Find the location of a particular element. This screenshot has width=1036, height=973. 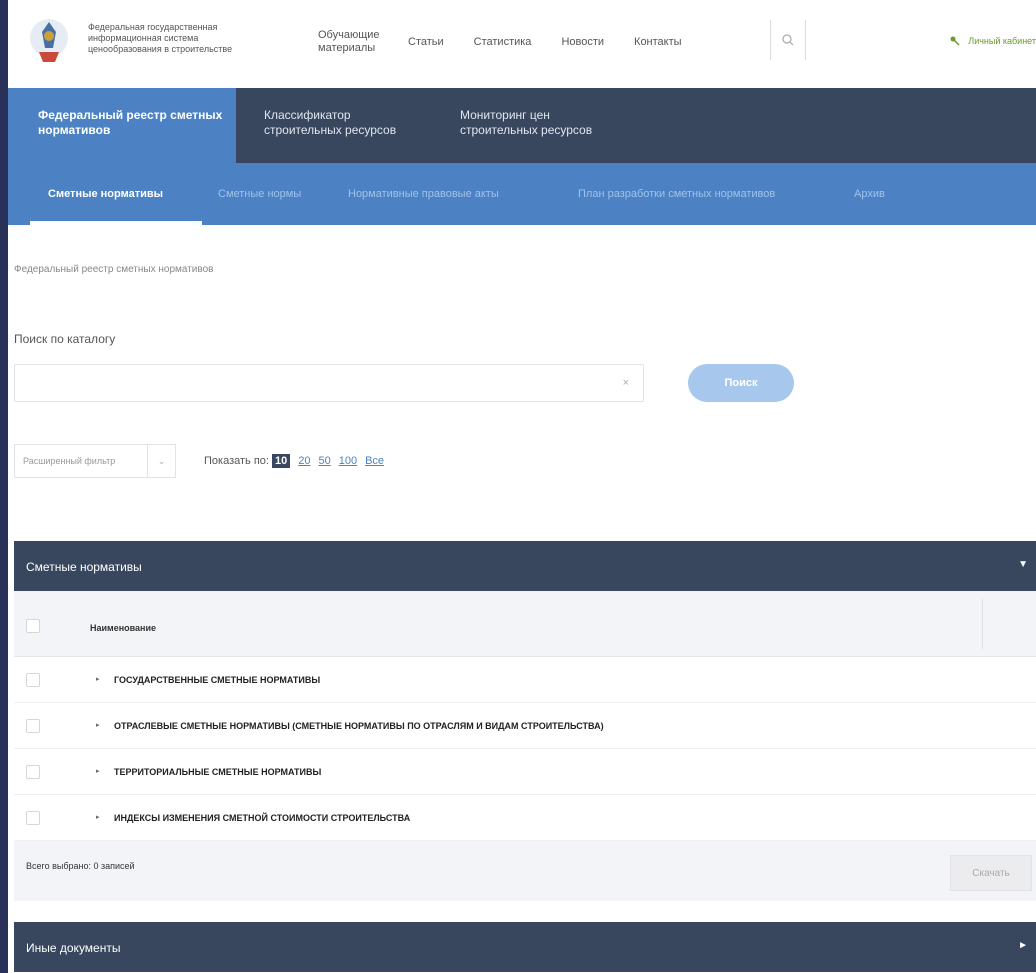

row-title: ГОСУДАРСТВЕННЫЕ СМЕТНЫЕ НОРМАТИВЫ is located at coordinates (217, 680).